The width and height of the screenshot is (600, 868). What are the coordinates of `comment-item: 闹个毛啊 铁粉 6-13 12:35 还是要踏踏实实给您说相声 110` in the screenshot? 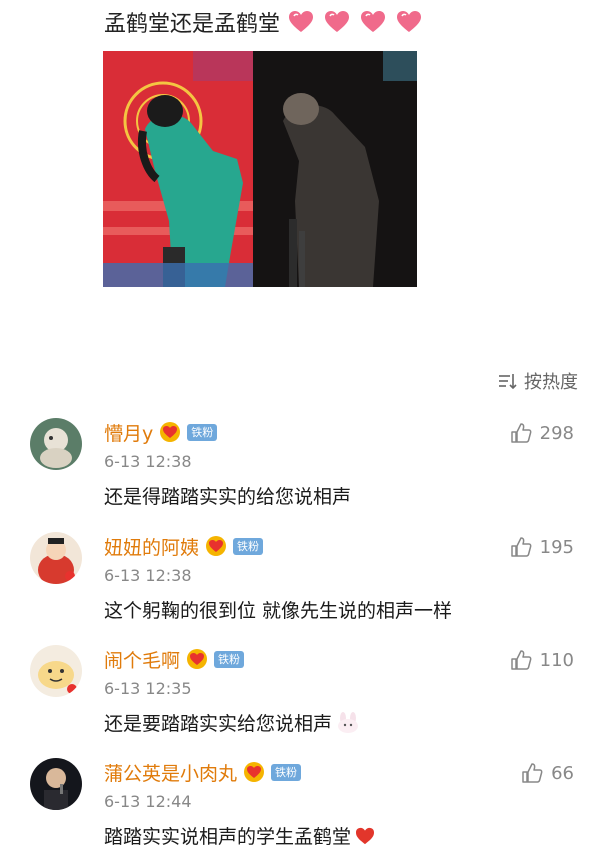 It's located at (300, 700).